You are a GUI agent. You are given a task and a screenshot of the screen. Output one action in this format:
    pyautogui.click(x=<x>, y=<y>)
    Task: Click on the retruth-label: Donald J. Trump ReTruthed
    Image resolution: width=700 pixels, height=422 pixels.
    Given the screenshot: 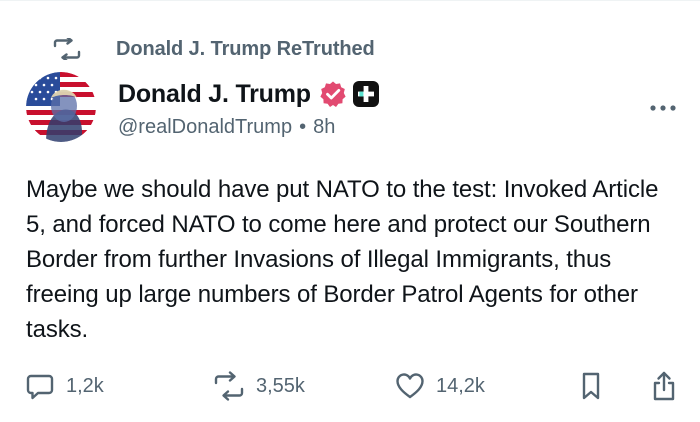 What is the action you would take?
    pyautogui.click(x=245, y=48)
    